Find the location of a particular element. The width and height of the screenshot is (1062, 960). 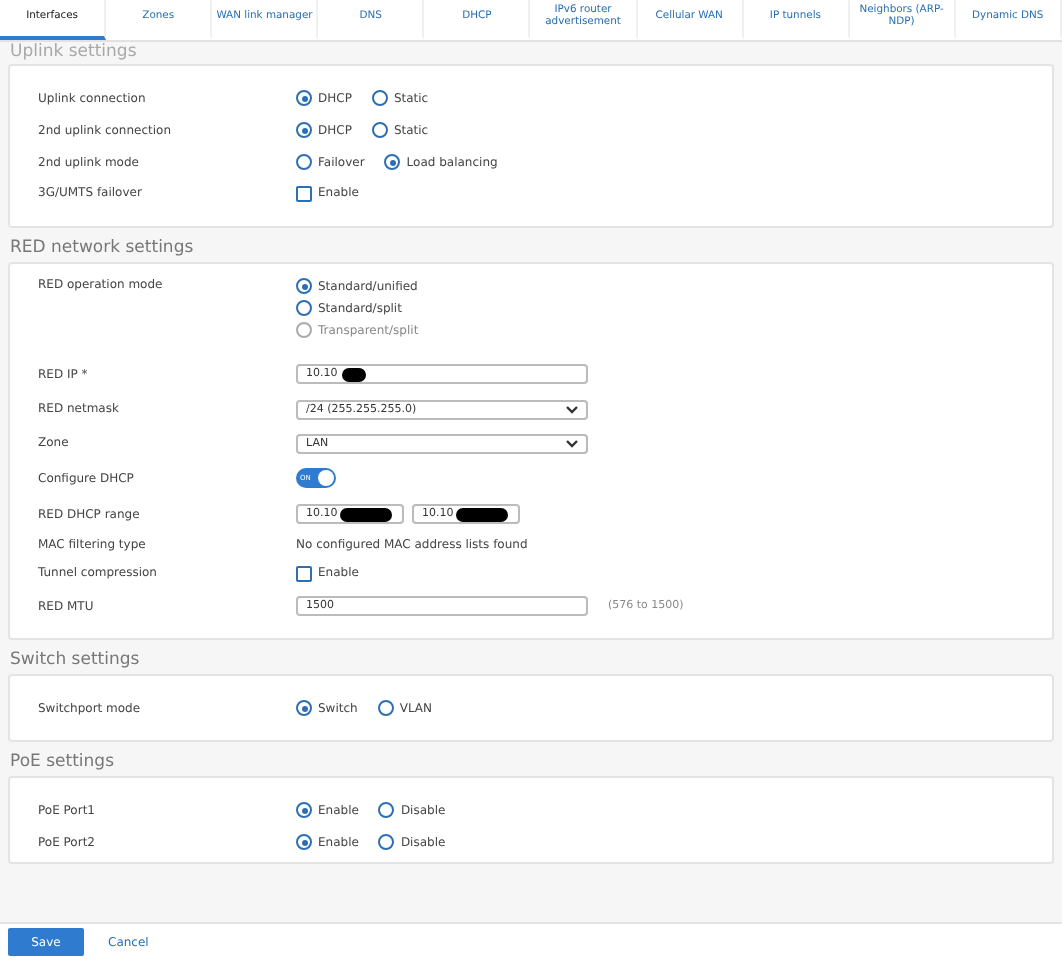

section-heading: RED network settings is located at coordinates (102, 249).